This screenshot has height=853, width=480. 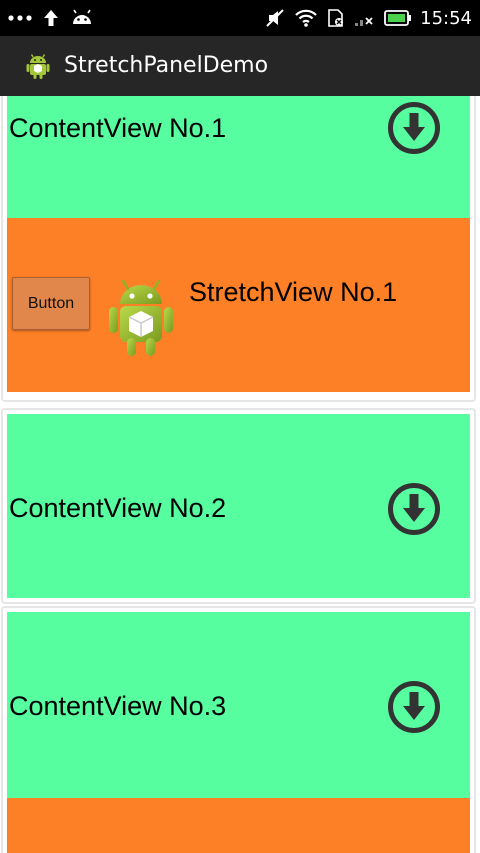 I want to click on stretch-button: Button, so click(x=51, y=303).